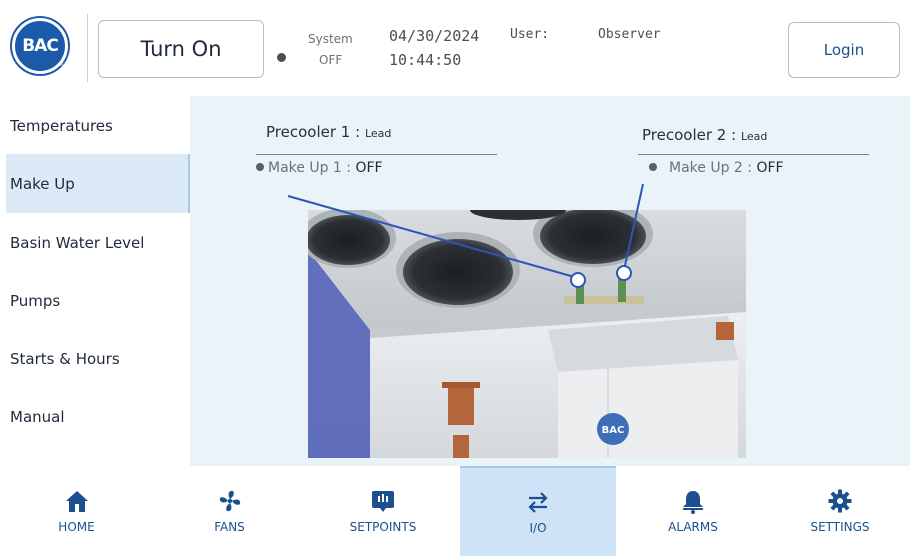 The image size is (910, 556). What do you see at coordinates (61, 64) in the screenshot?
I see `logo-registered-mark: ®` at bounding box center [61, 64].